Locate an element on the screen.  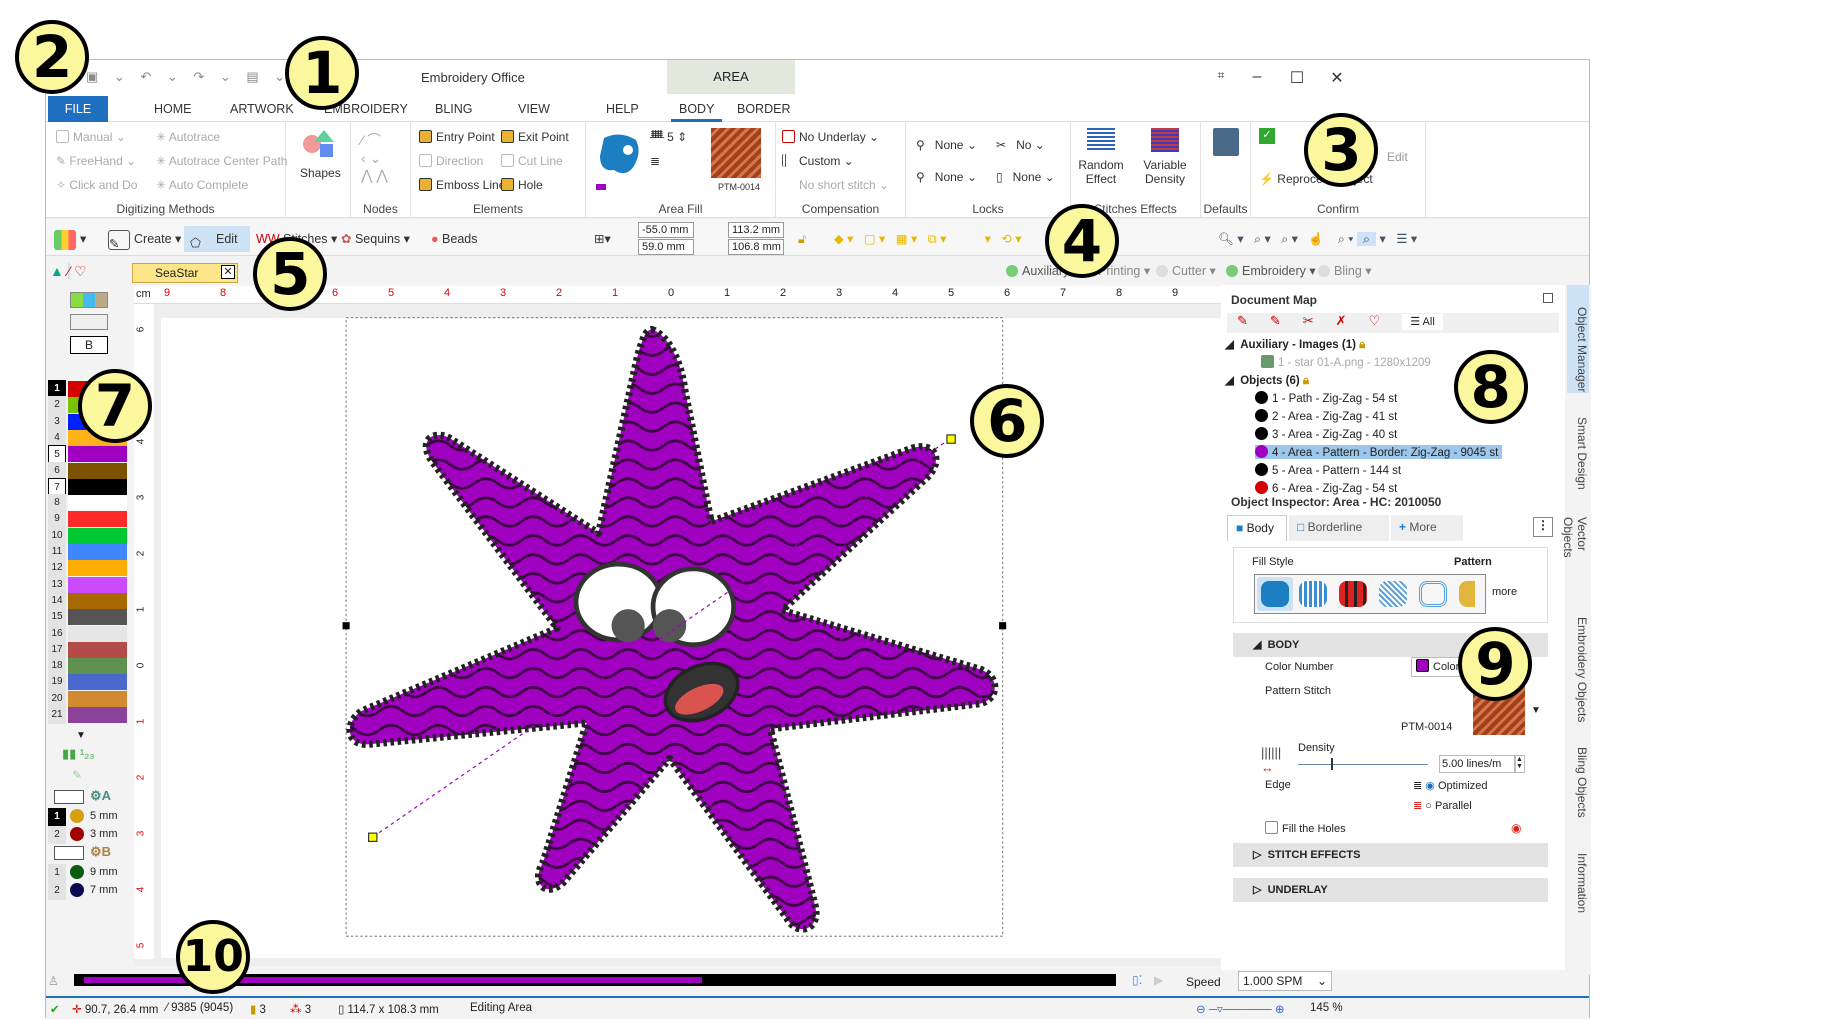
callout-marker: 9 is located at coordinates (1495, 663).